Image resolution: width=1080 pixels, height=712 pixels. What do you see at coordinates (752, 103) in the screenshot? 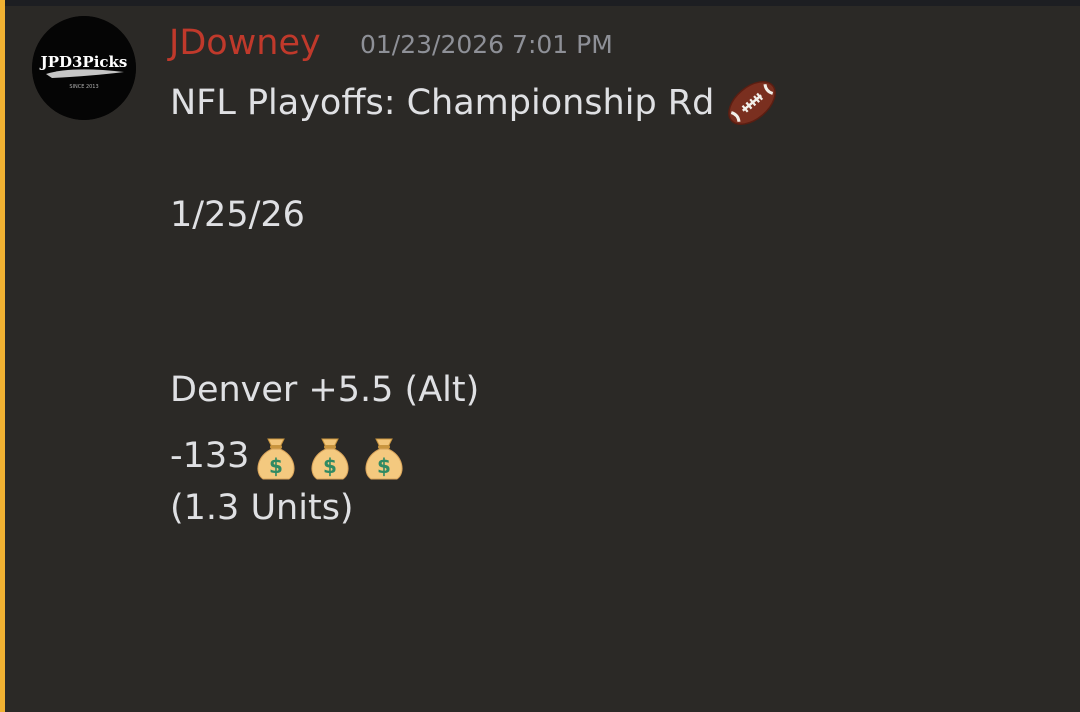
I see `football-icon` at bounding box center [752, 103].